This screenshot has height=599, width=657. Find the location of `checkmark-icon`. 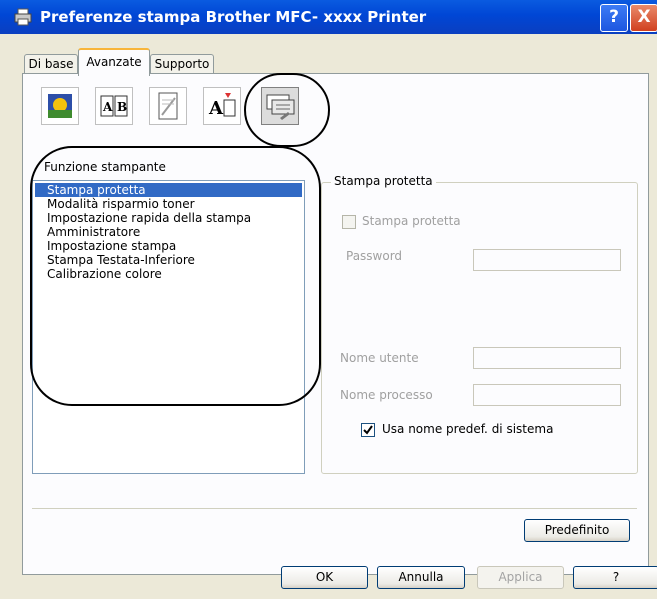

checkmark-icon is located at coordinates (368, 430).